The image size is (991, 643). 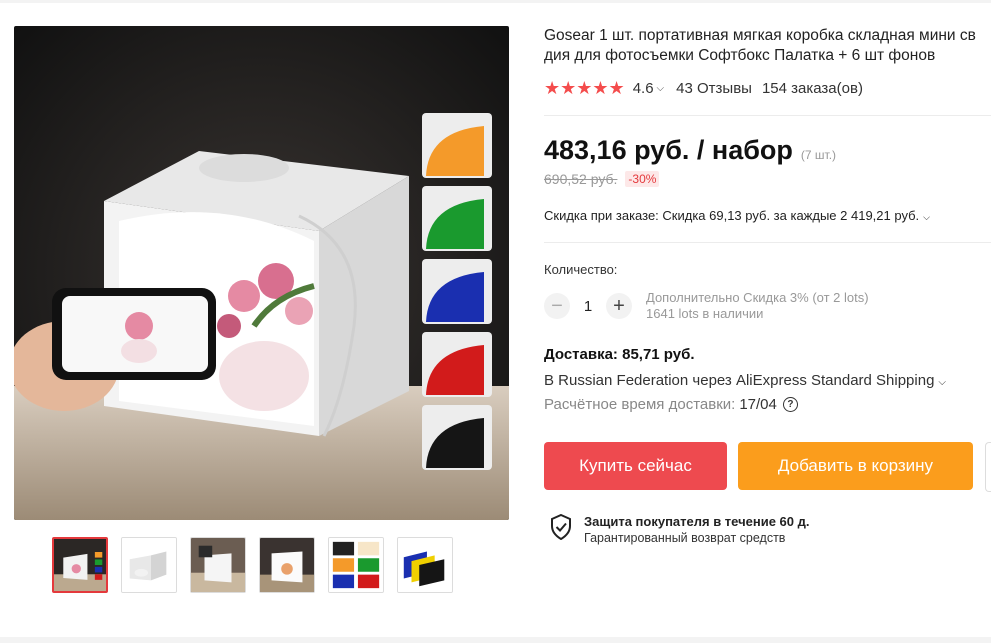 What do you see at coordinates (705, 313) in the screenshot?
I see `stock-count: 1641 lots в наличии` at bounding box center [705, 313].